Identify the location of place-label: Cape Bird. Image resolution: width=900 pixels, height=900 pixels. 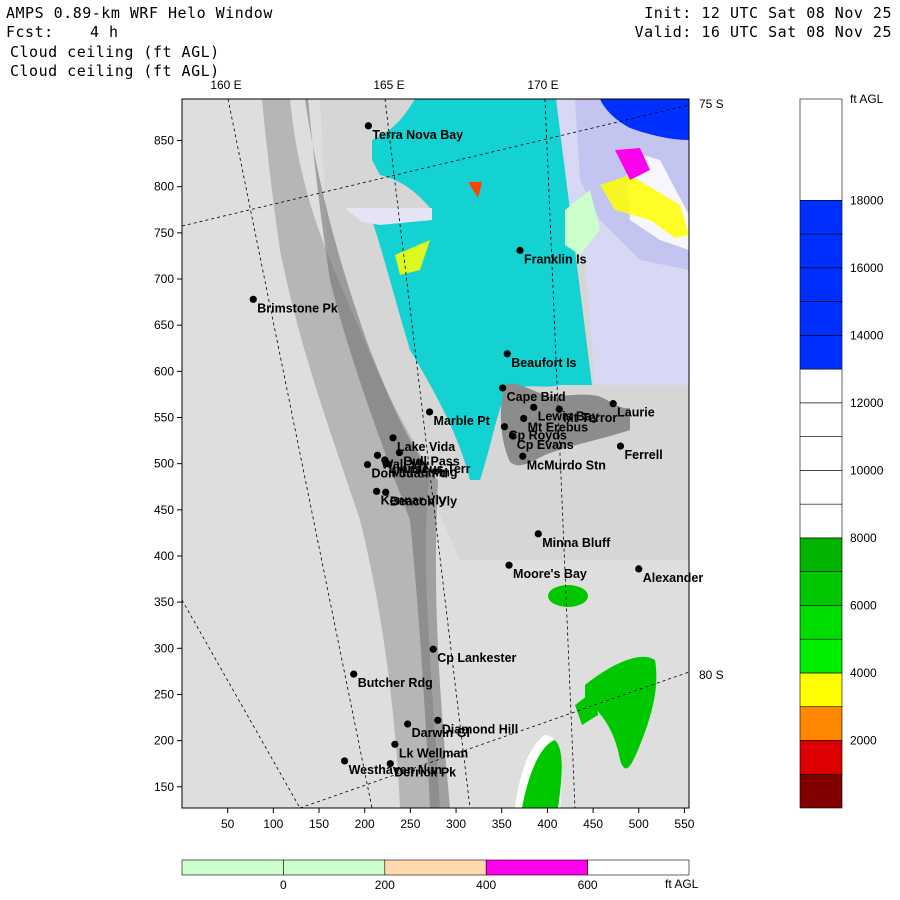
(536, 397).